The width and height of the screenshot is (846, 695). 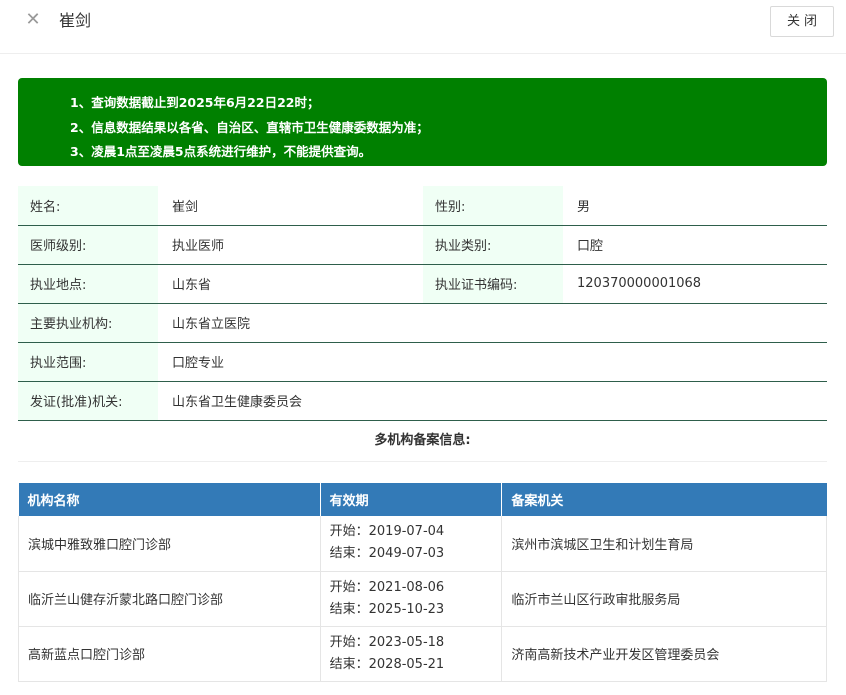 What do you see at coordinates (88, 323) in the screenshot?
I see `institution-label: 主要执业机构:` at bounding box center [88, 323].